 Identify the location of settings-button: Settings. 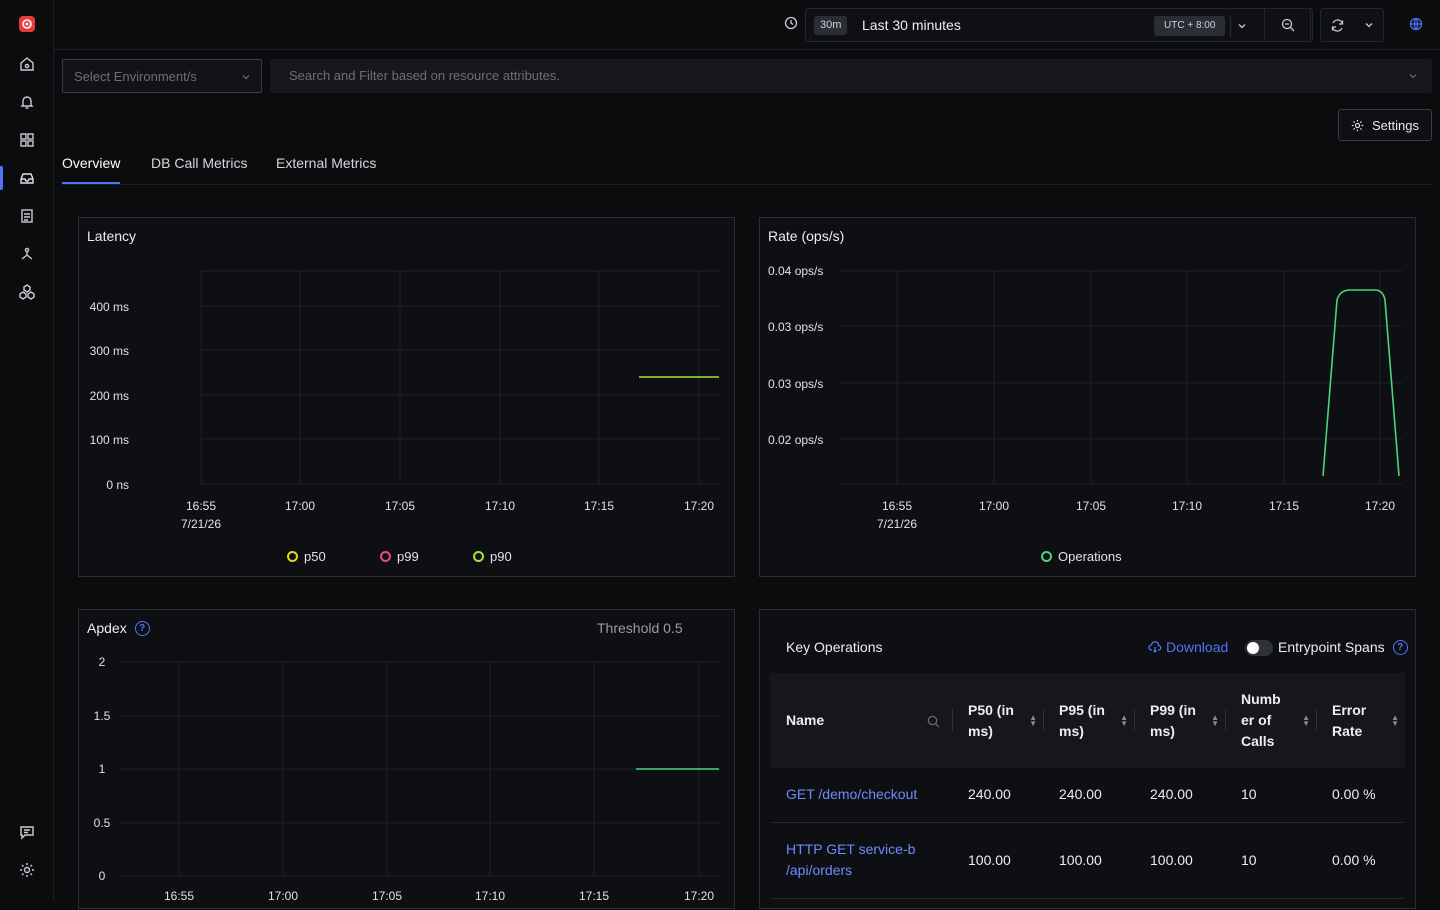
(1385, 125).